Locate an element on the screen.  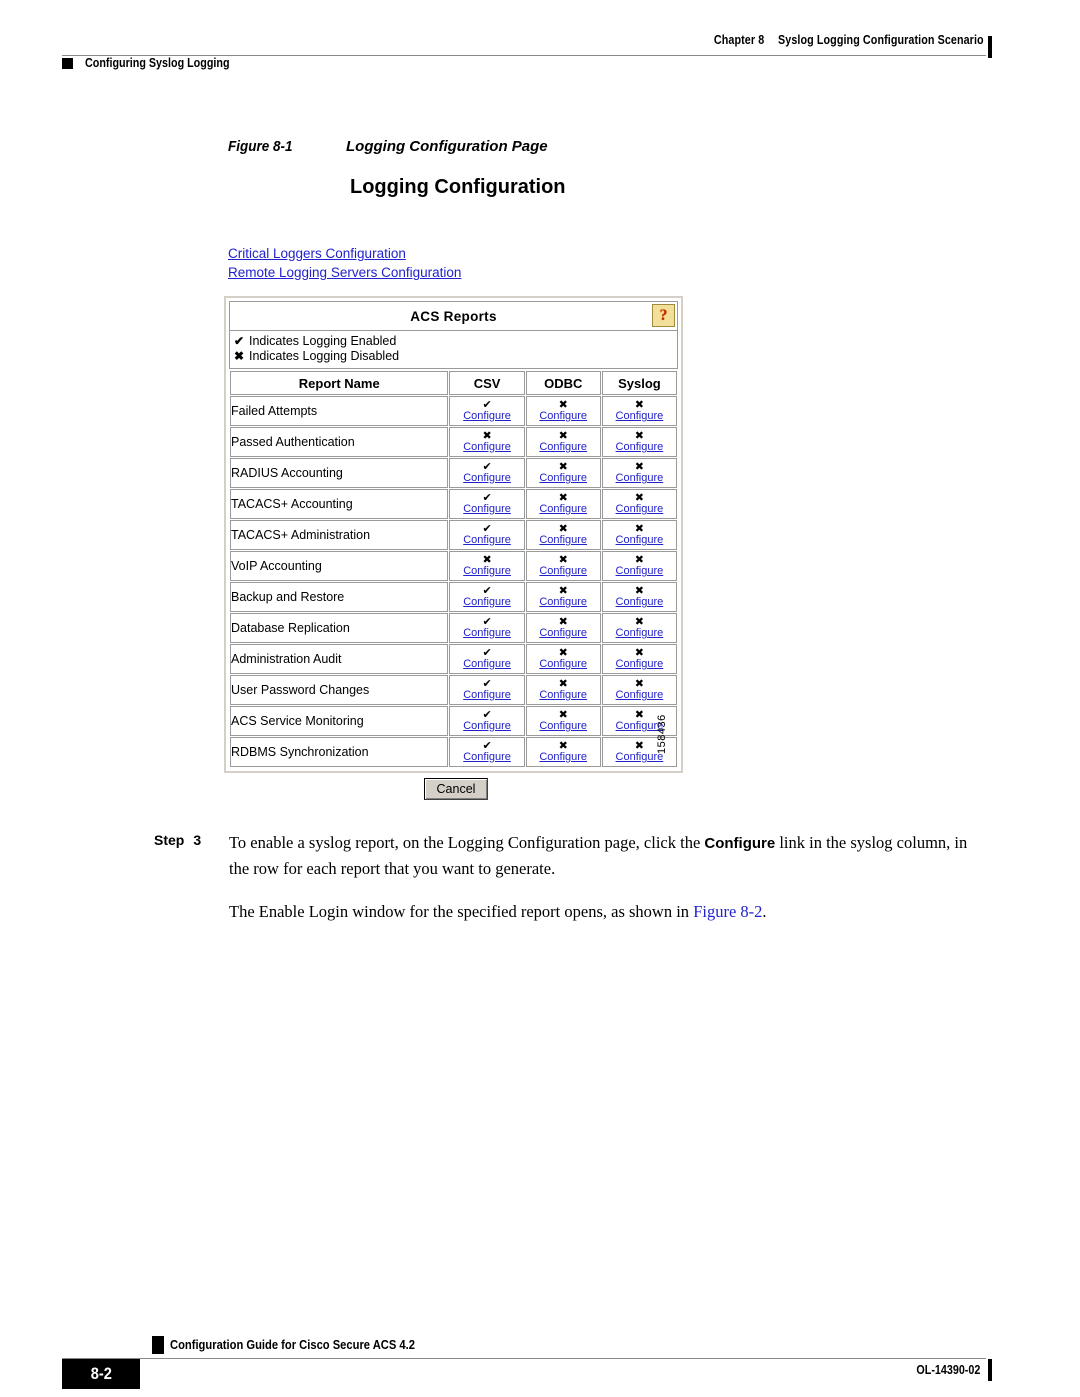
report-name-cell: VoIP Accounting is located at coordinates (339, 566).